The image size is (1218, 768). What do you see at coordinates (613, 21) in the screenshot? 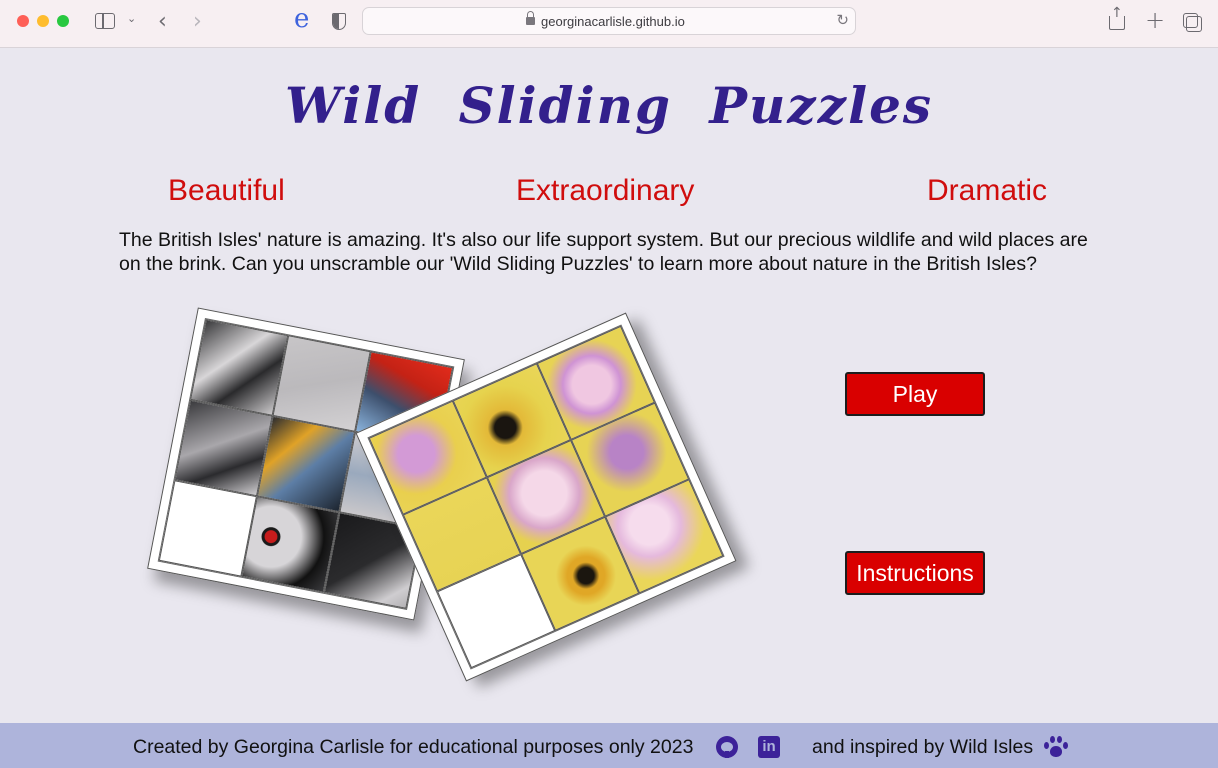
I see `url-text: georginacarlisle.github.io` at bounding box center [613, 21].